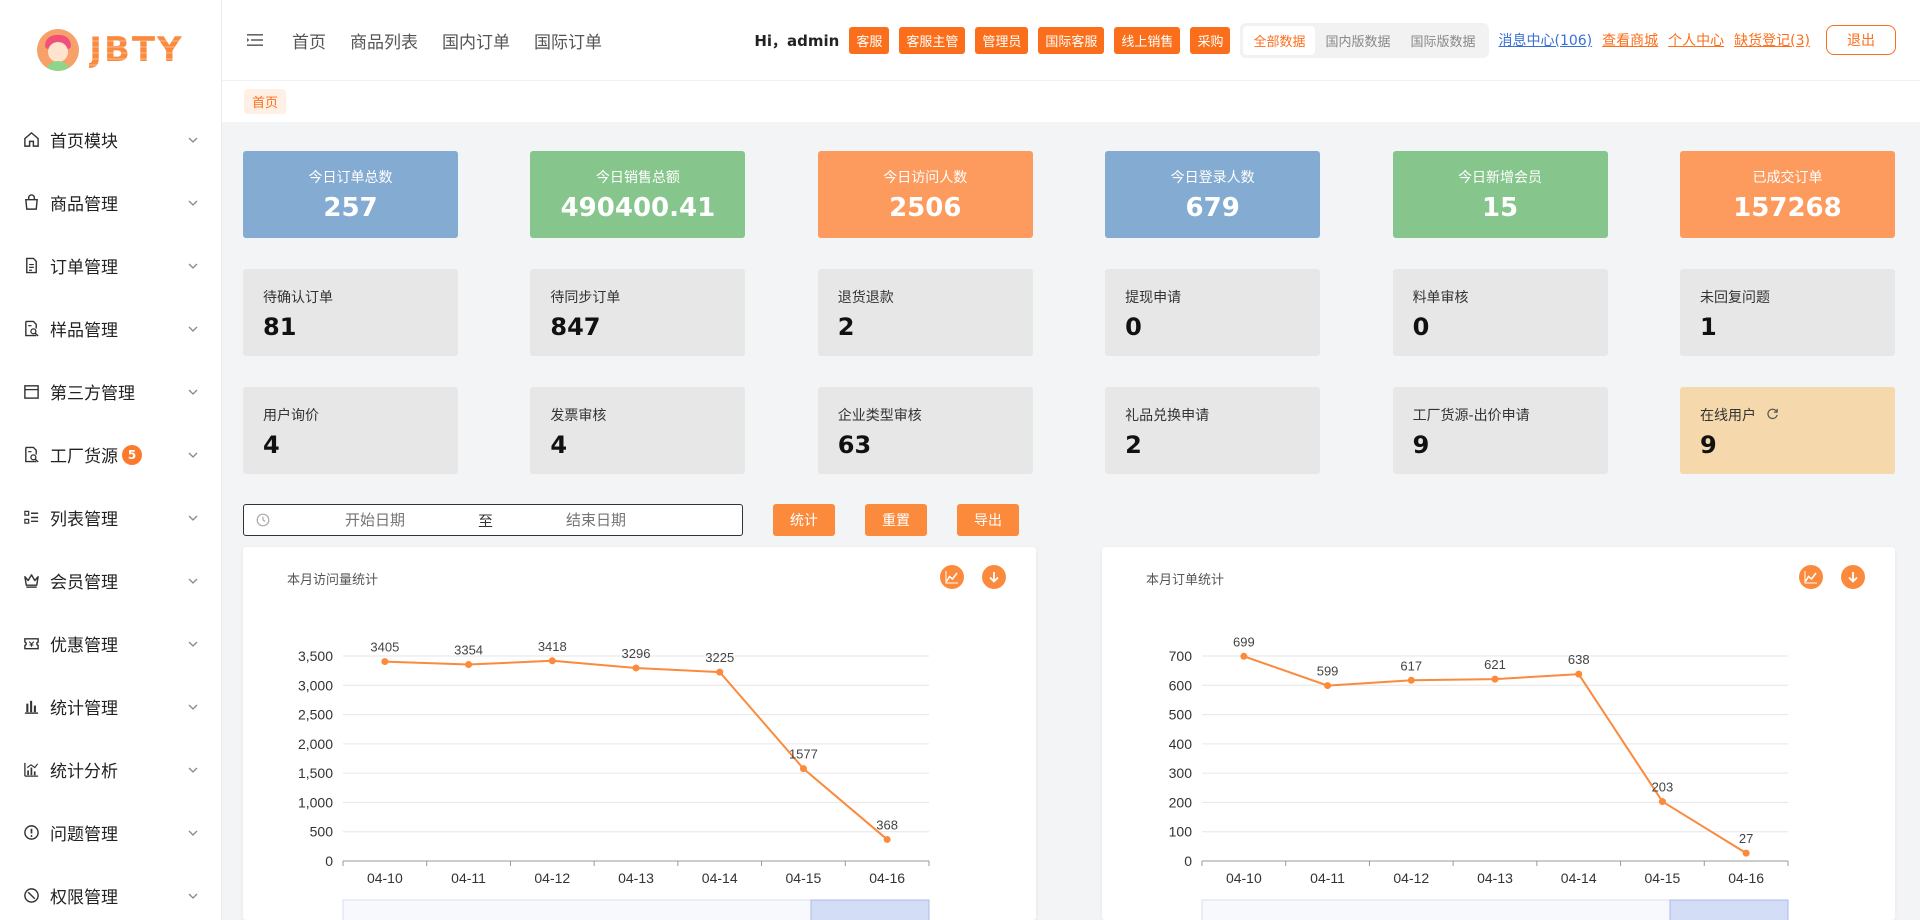 Image resolution: width=1920 pixels, height=920 pixels. What do you see at coordinates (1279, 40) in the screenshot?
I see `tab-all-data: 全部数据` at bounding box center [1279, 40].